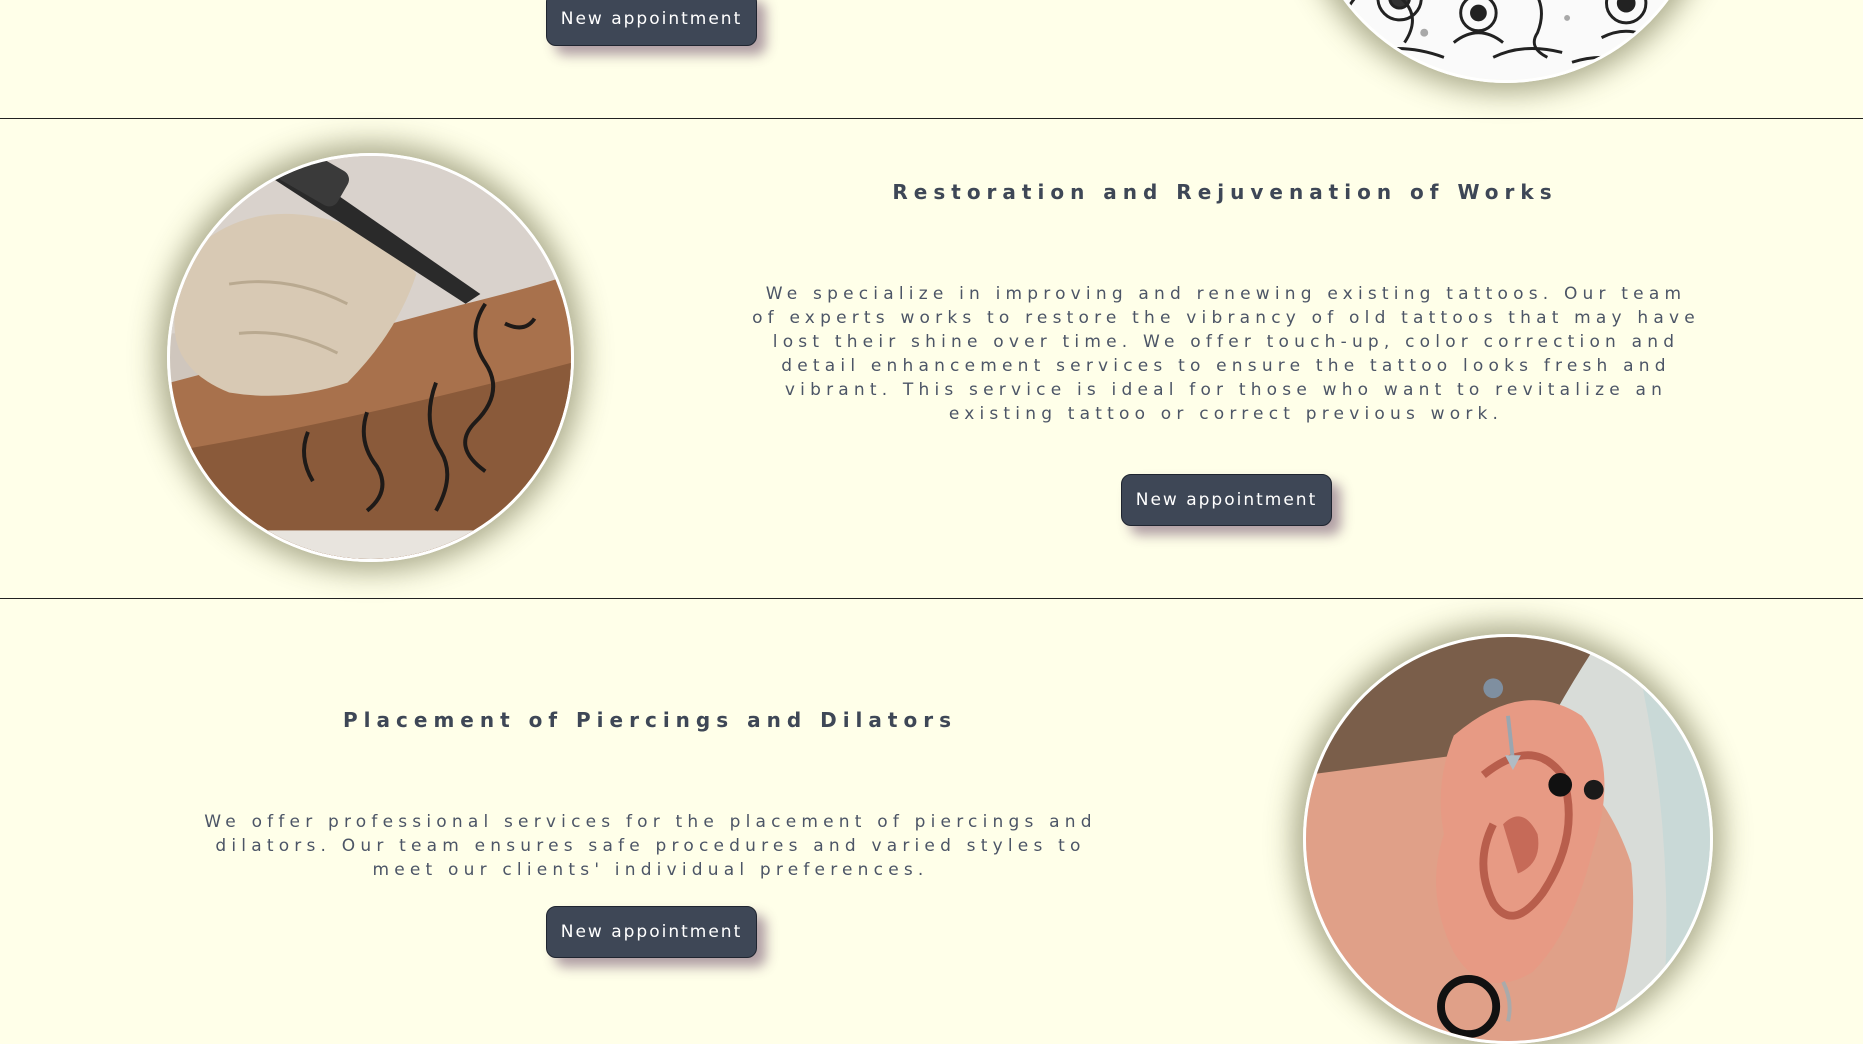  I want to click on new-appointment-button-top: New appointment, so click(651, 23).